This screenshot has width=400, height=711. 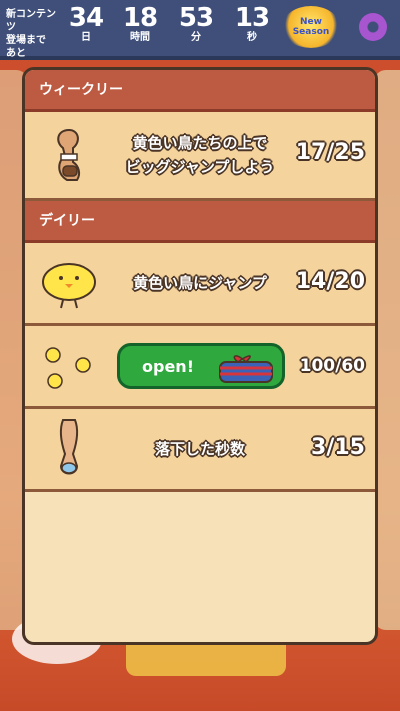 I want to click on yellow-bird-icon, so click(x=69, y=285).